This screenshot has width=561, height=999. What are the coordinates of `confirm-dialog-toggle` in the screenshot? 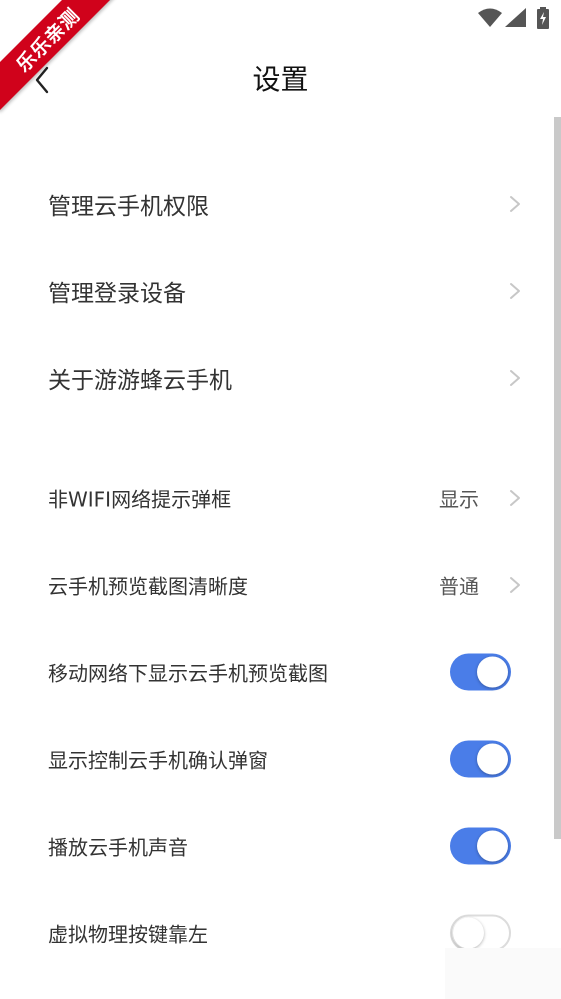 It's located at (480, 758).